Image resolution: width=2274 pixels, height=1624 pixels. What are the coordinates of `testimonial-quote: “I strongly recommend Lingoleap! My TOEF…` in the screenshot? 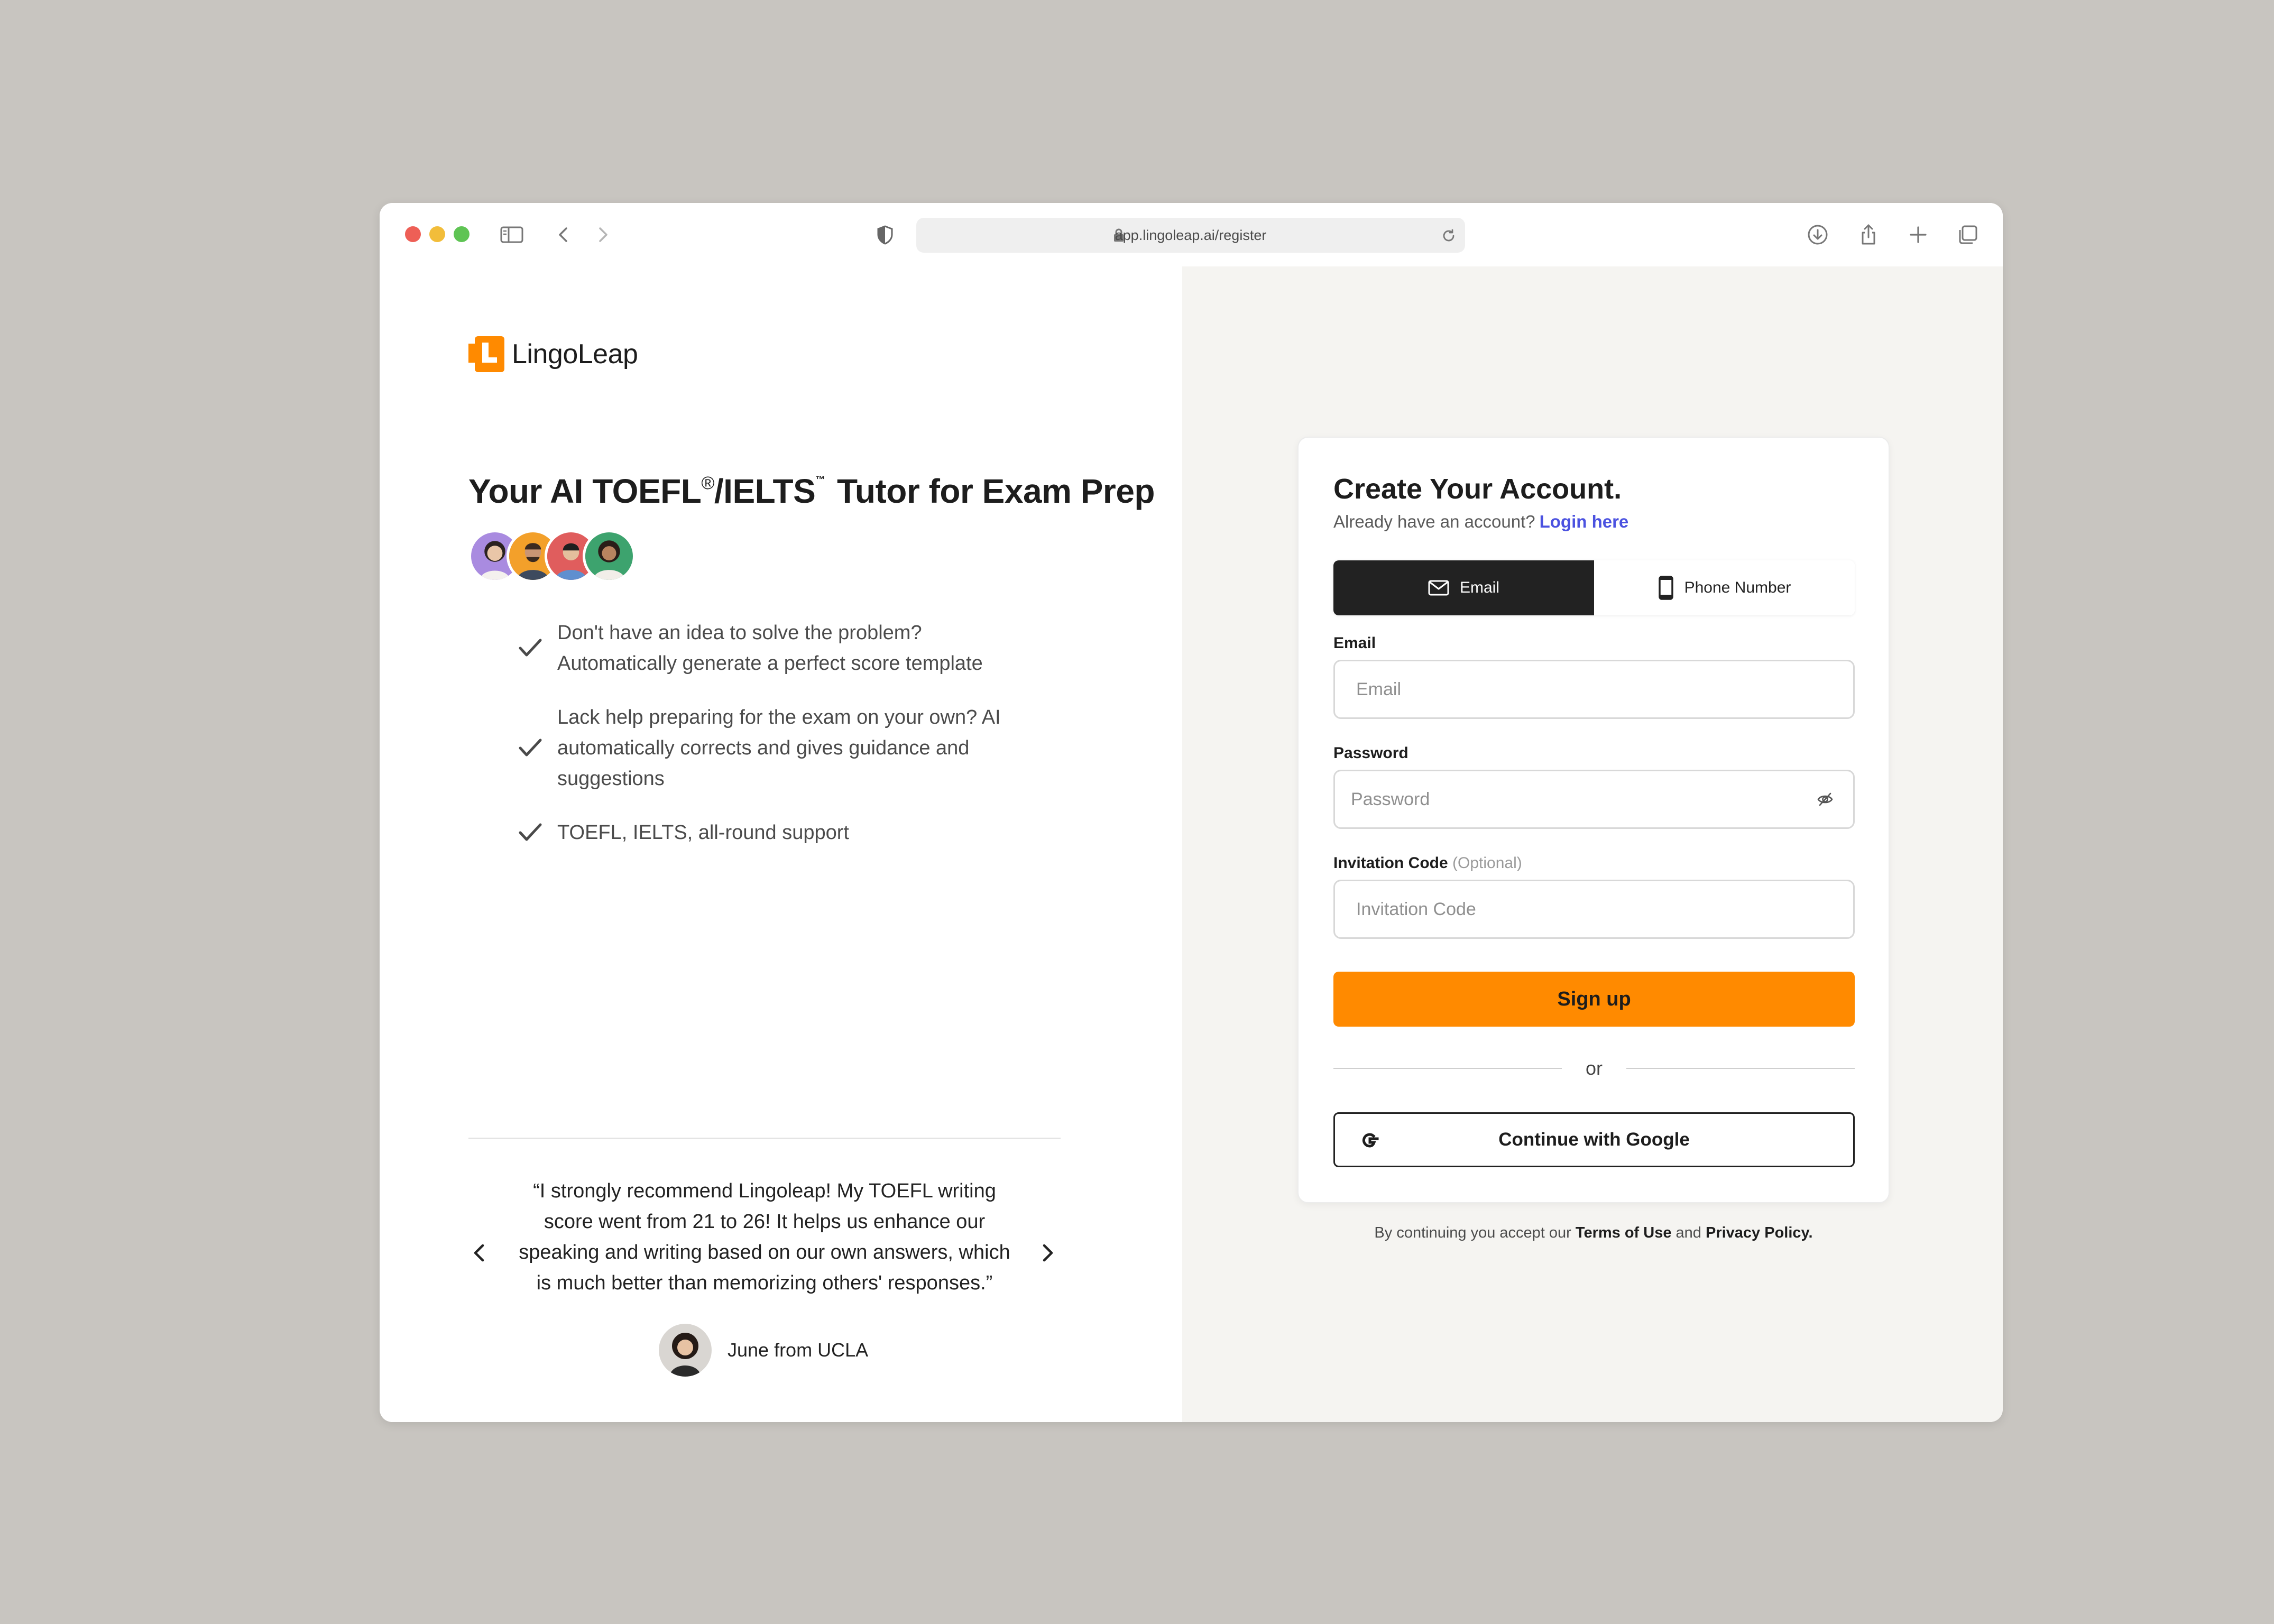 It's located at (765, 1237).